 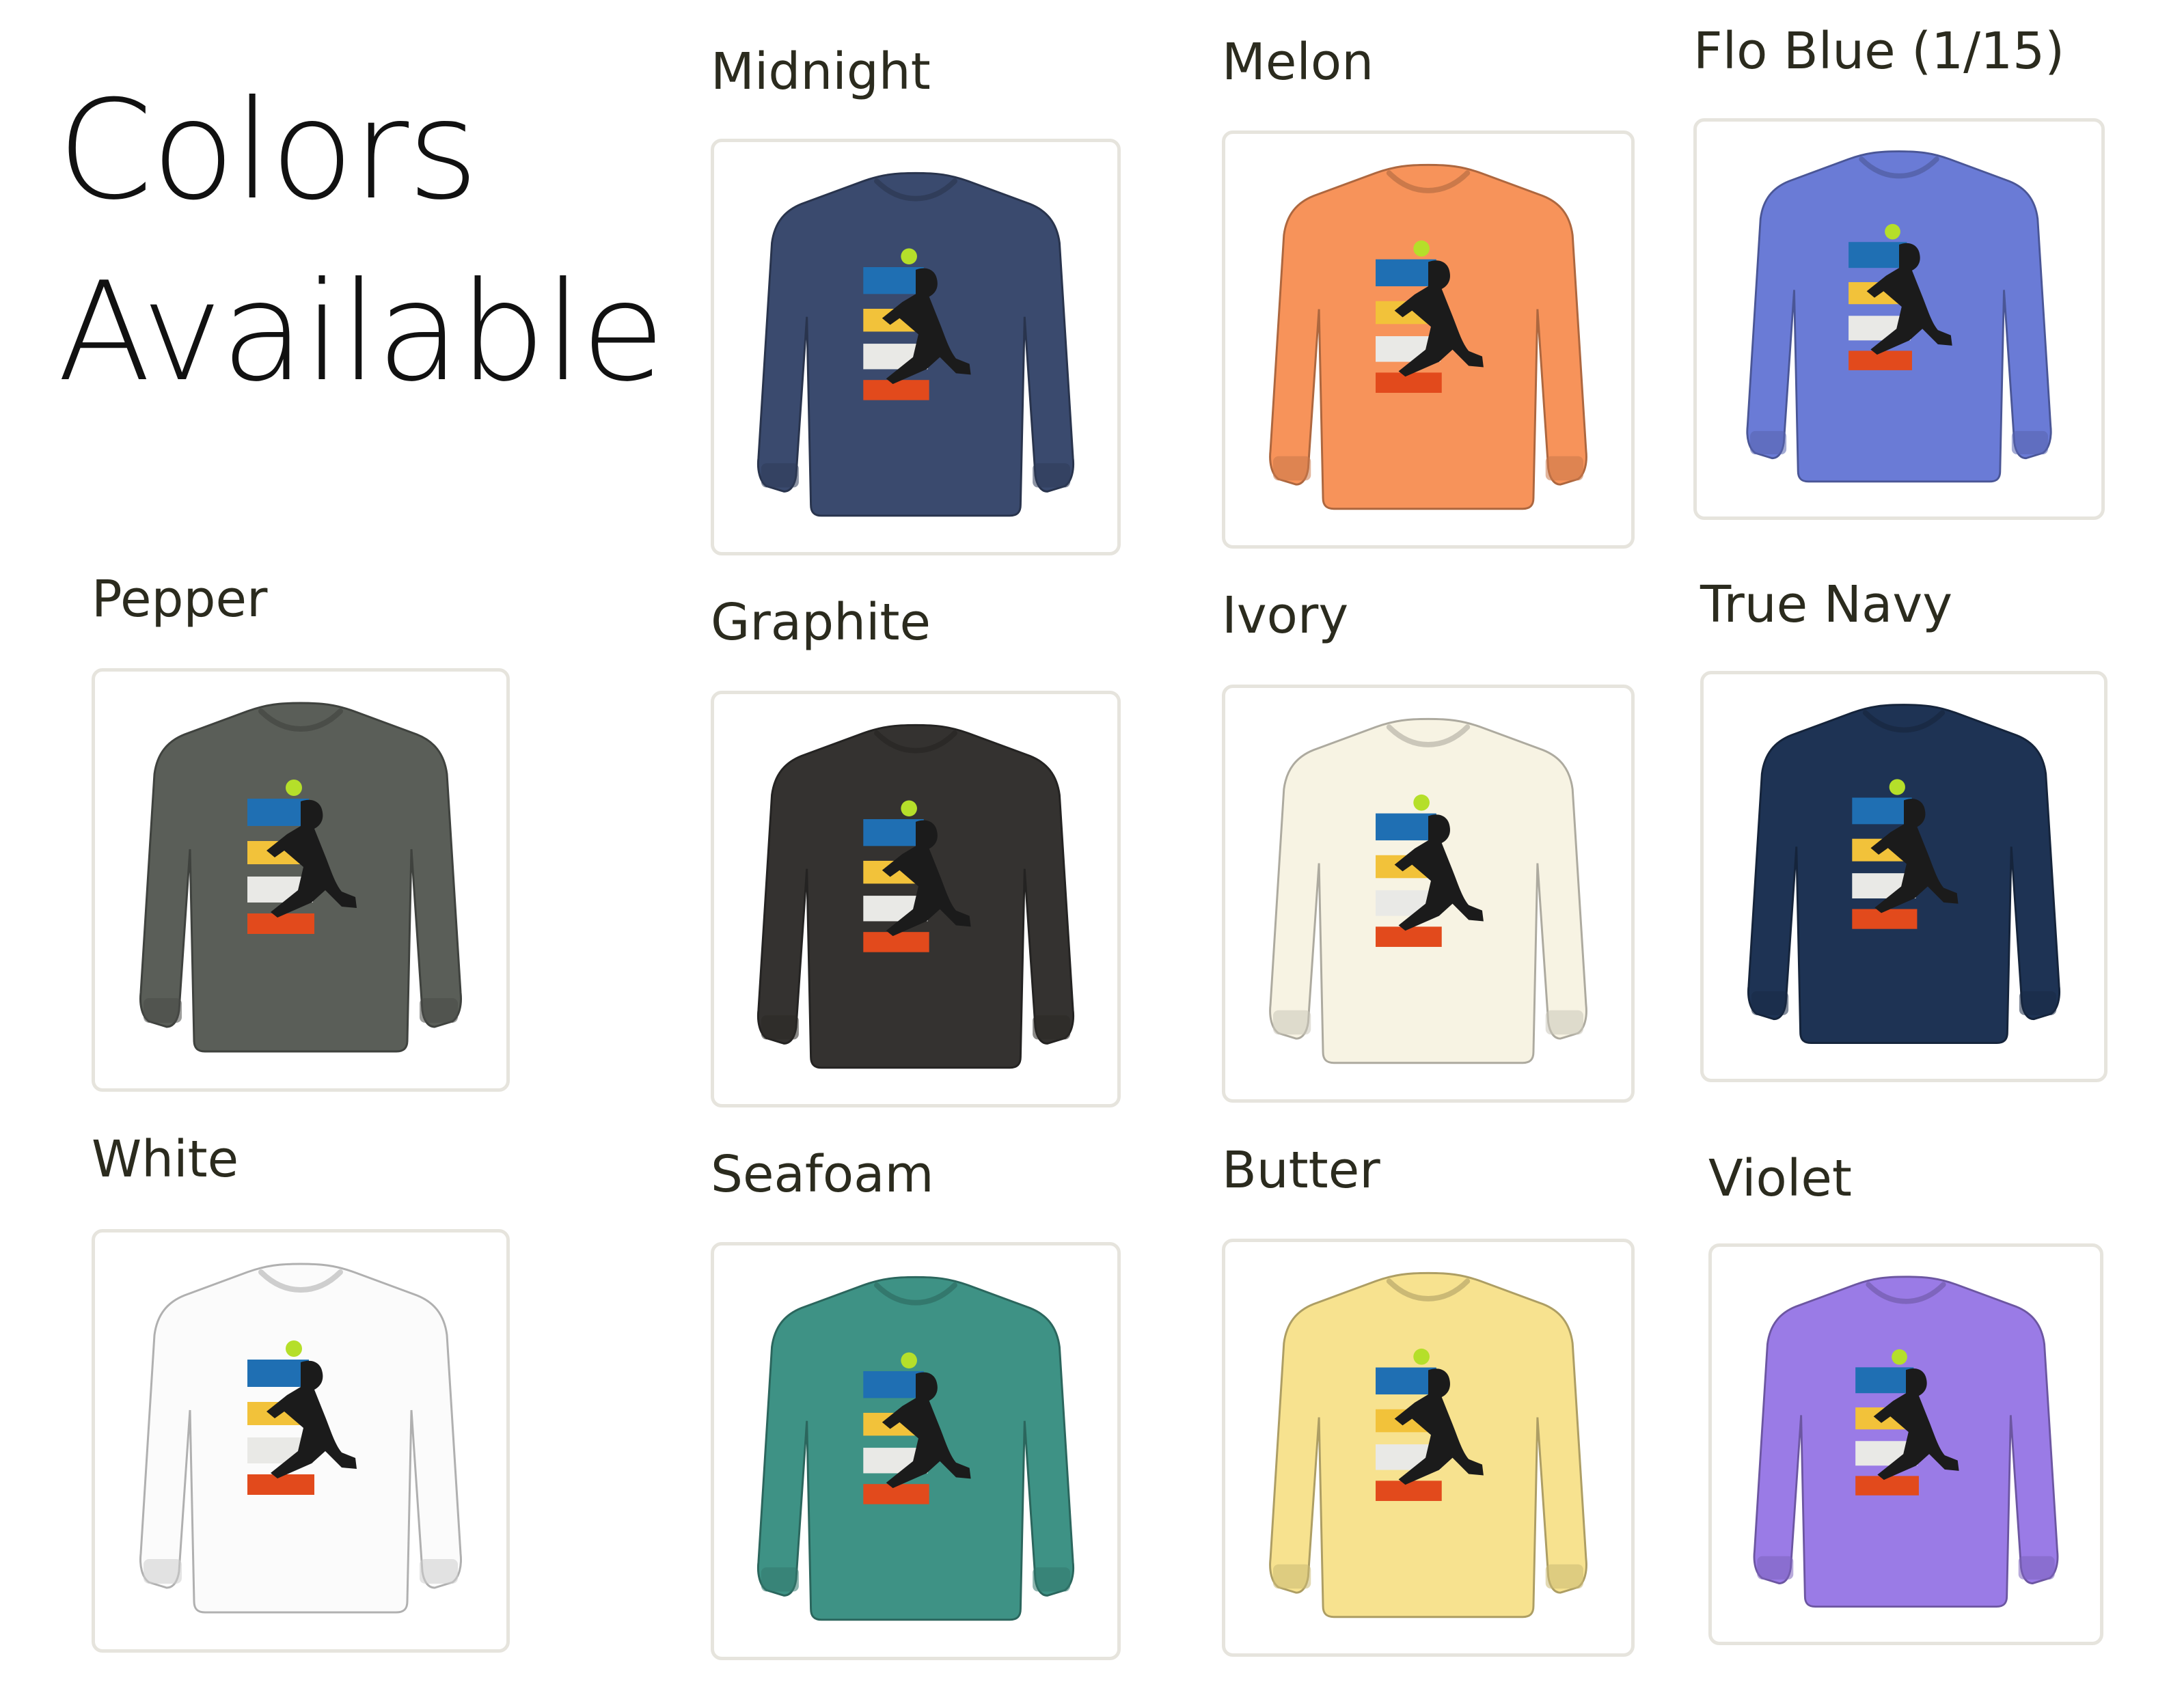 I want to click on swatch-card-melon, so click(x=1428, y=339).